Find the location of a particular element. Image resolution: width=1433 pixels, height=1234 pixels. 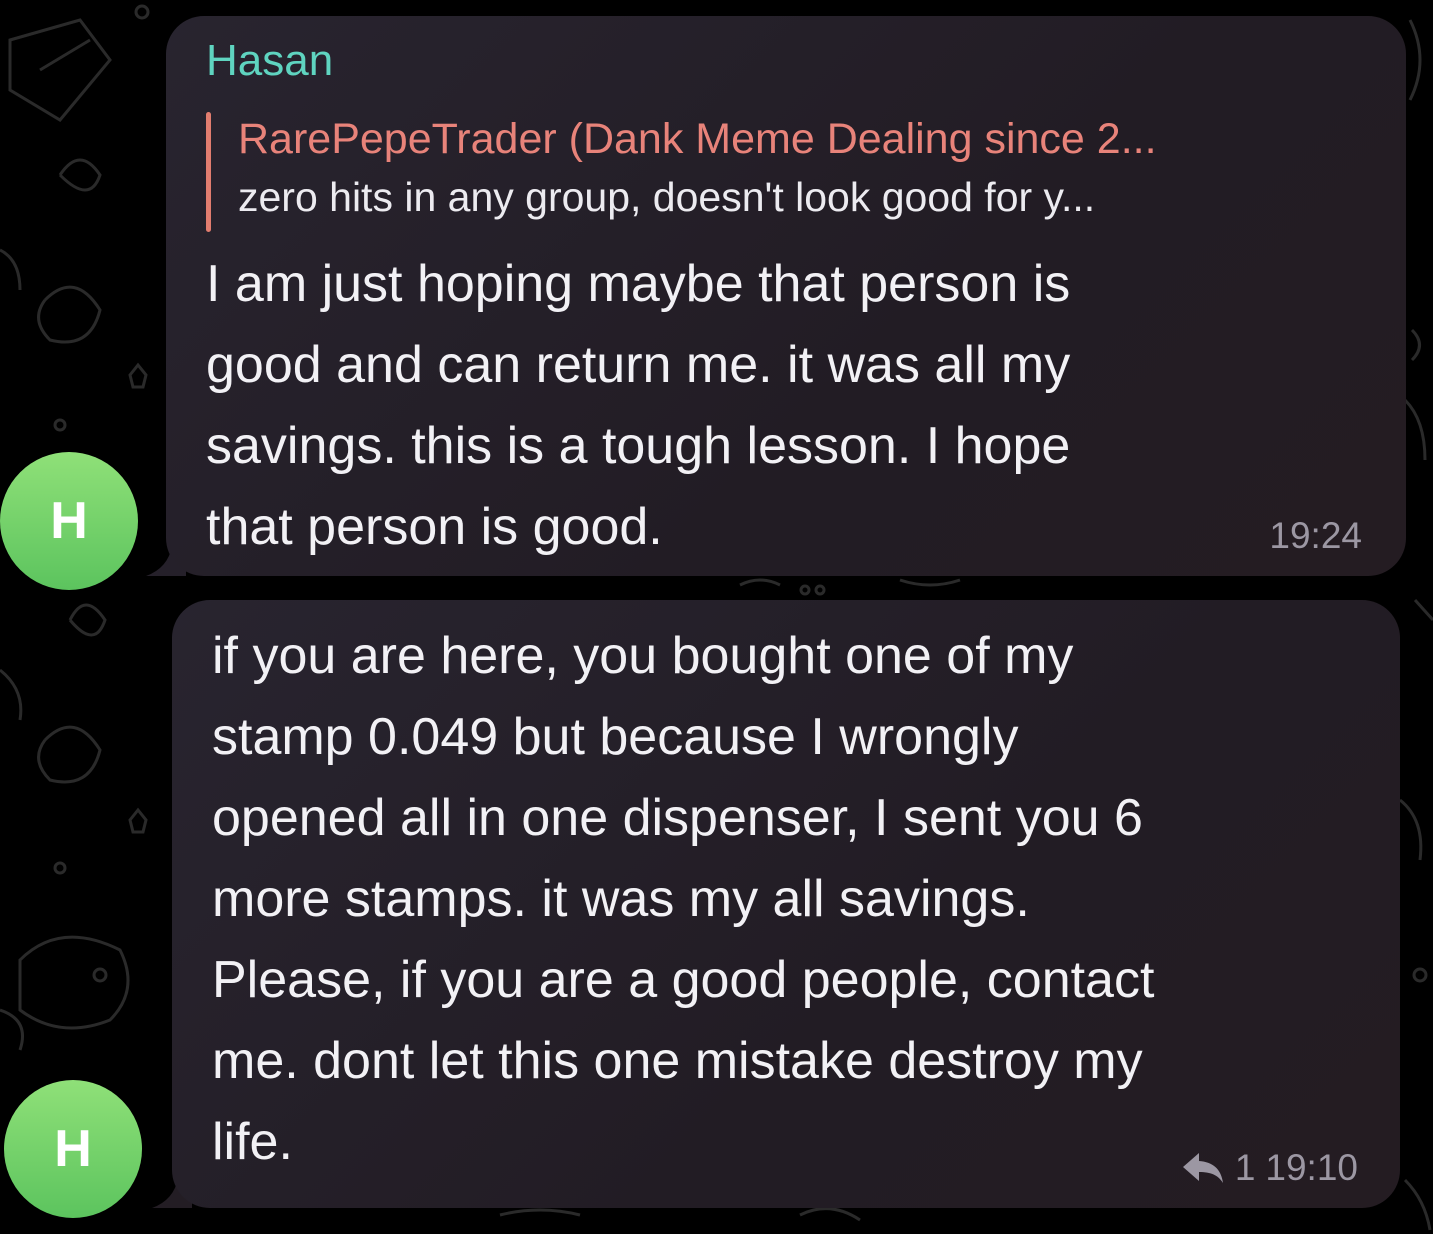

message-time: 19:10 is located at coordinates (1311, 1167).